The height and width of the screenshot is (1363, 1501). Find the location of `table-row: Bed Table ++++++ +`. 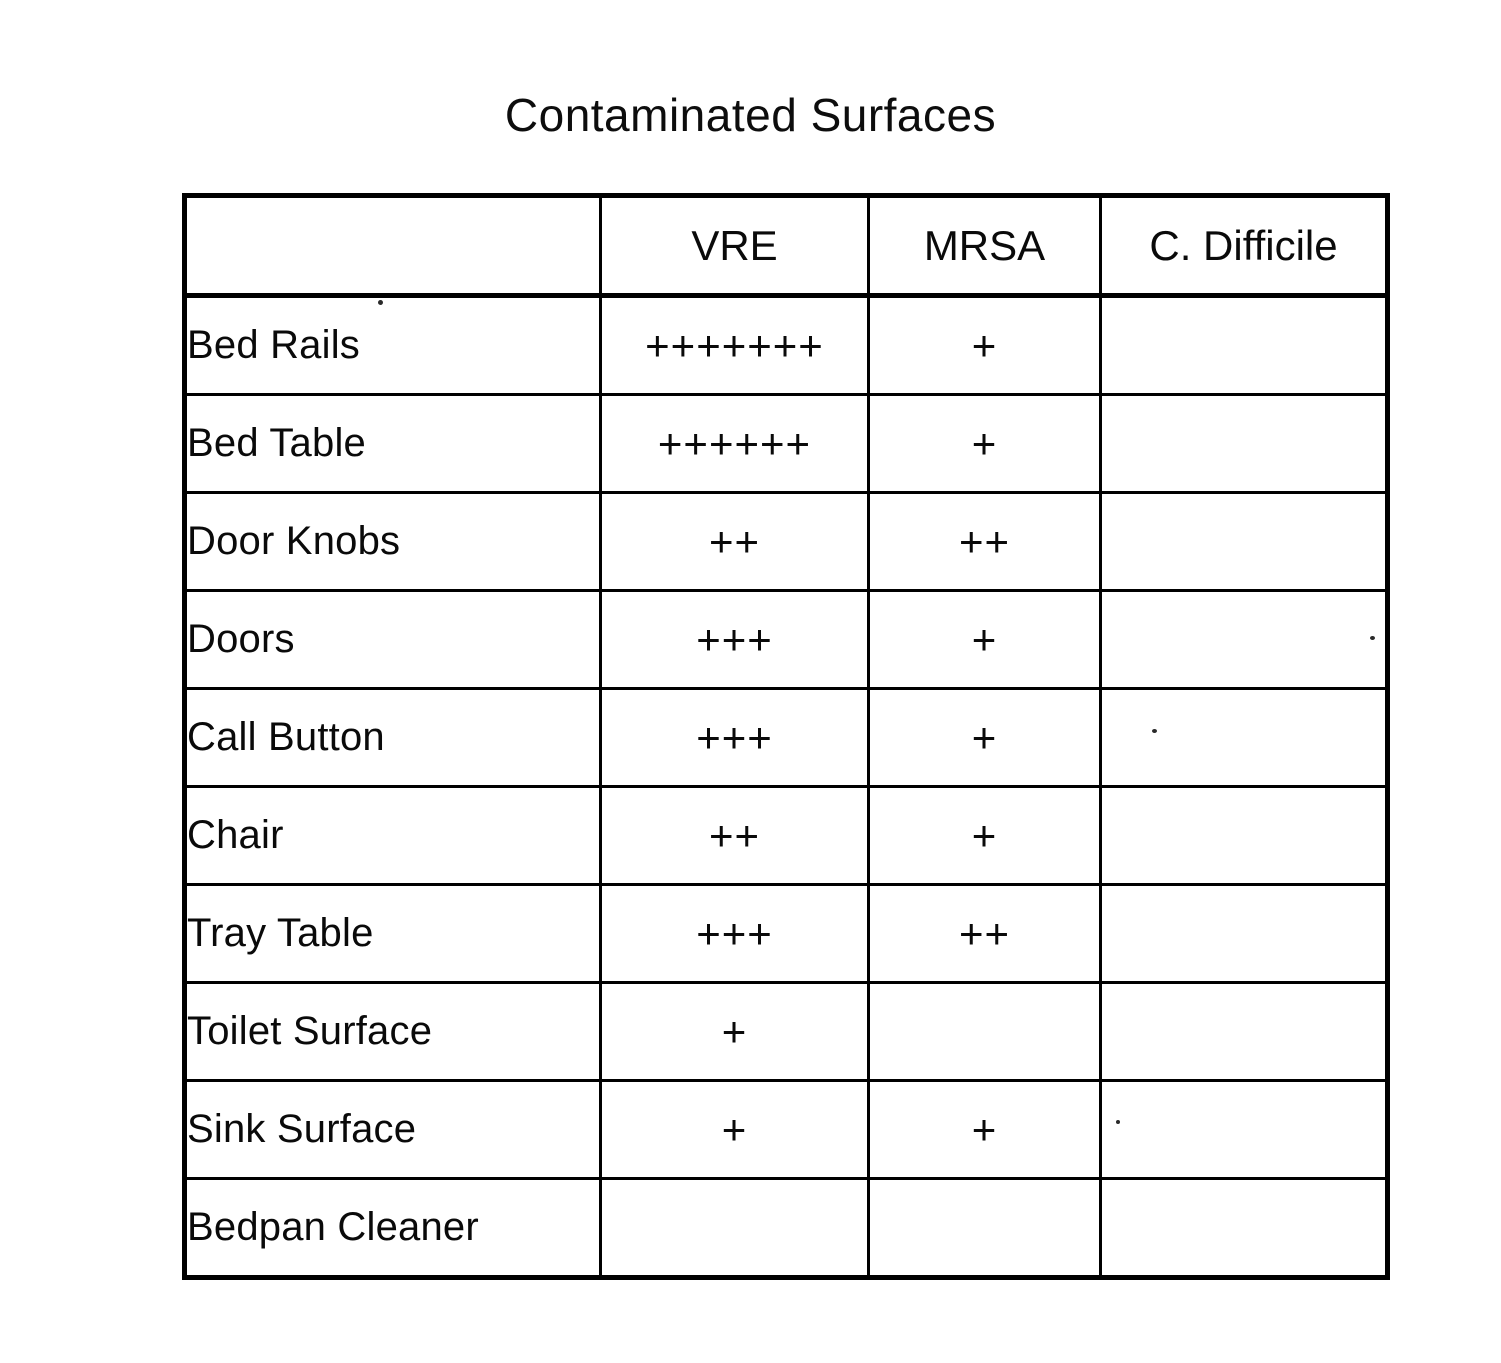

table-row: Bed Table ++++++ + is located at coordinates (786, 443).